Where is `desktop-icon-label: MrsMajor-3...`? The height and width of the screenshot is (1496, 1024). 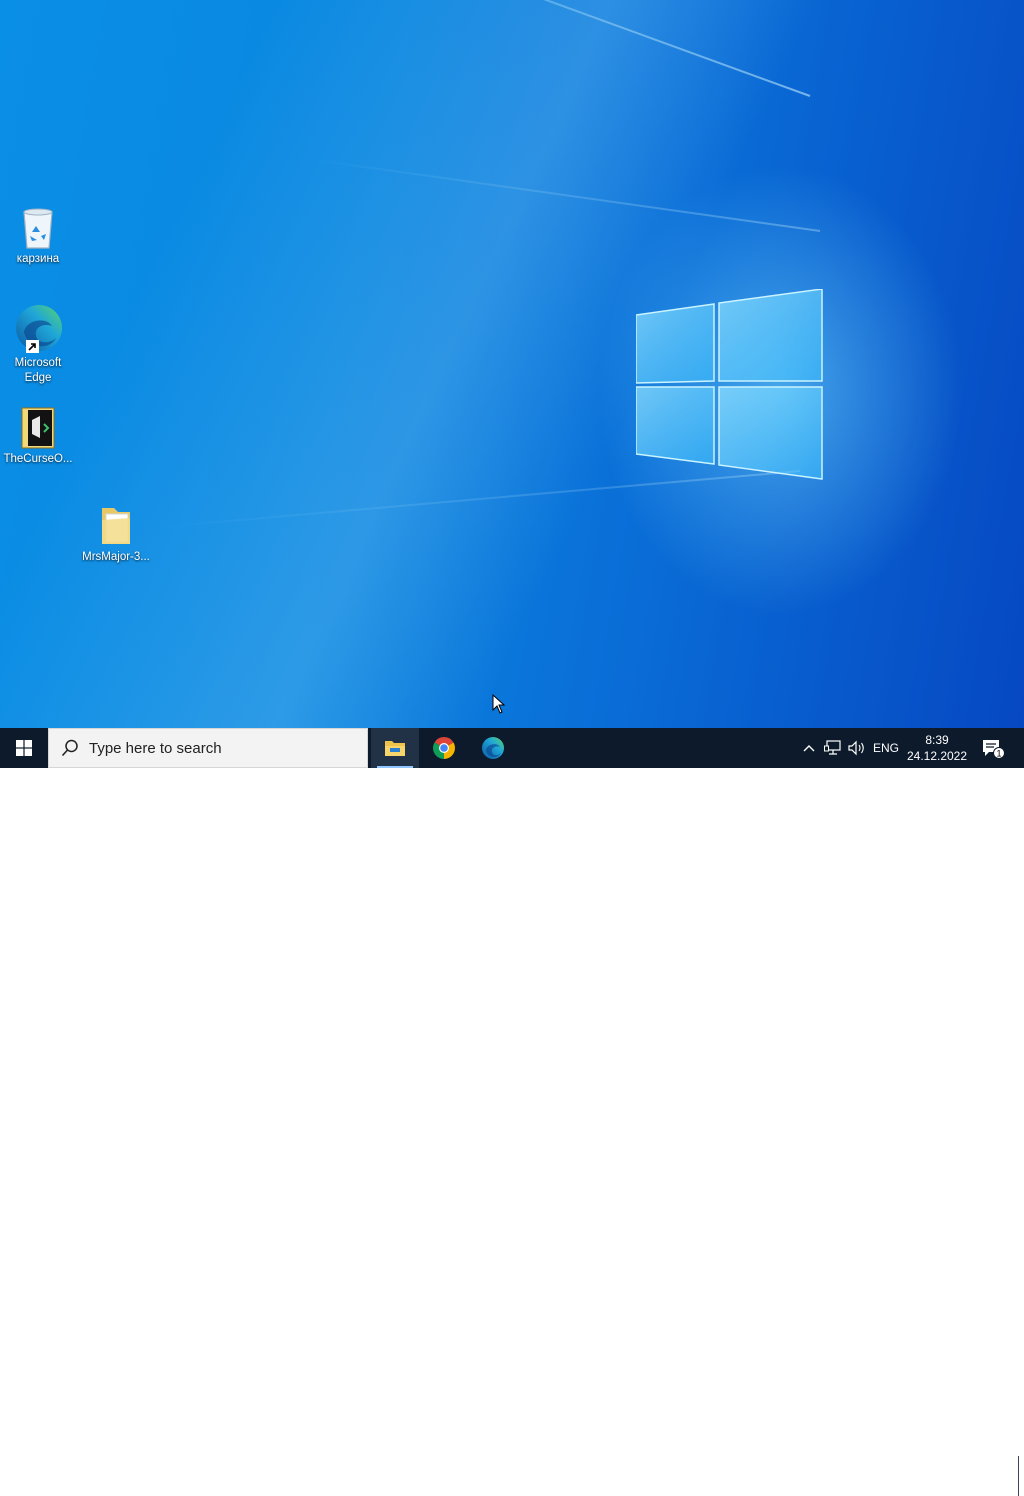
desktop-icon-label: MrsMajor-3... is located at coordinates (116, 557).